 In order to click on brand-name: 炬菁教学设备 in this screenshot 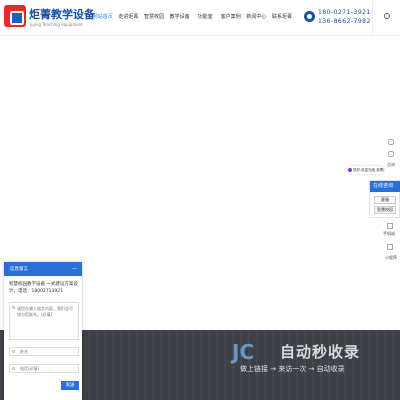, I will do `click(62, 14)`.